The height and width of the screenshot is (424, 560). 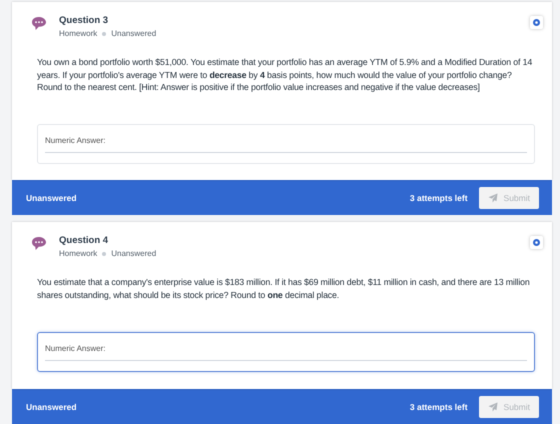 I want to click on question-text: You estimate that a company's enterprise value is $183 million. If it has $69 million debt, $11 million in cash, and there are 13 million shares outstanding, what should be its stock price? Round to one decimal place., so click(x=284, y=289).